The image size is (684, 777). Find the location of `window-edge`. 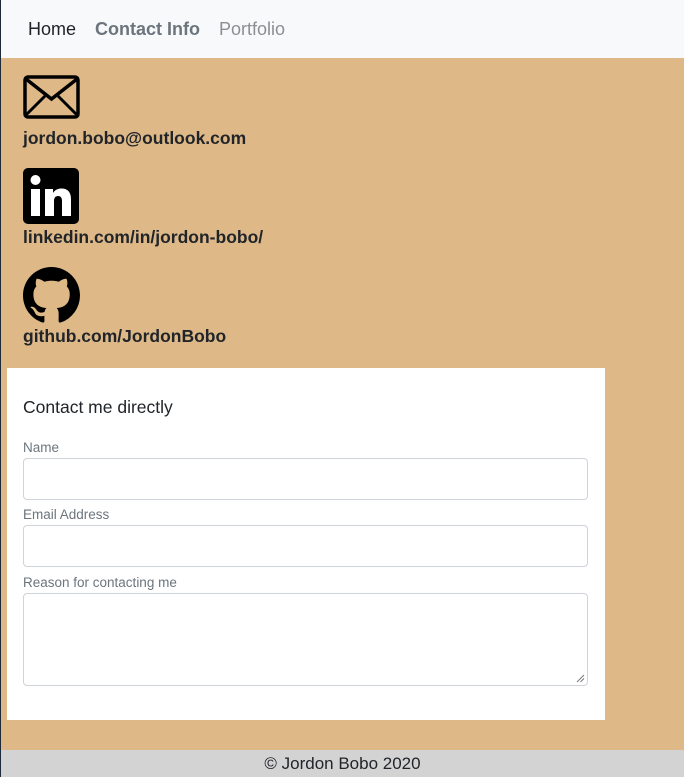

window-edge is located at coordinates (0, 388).